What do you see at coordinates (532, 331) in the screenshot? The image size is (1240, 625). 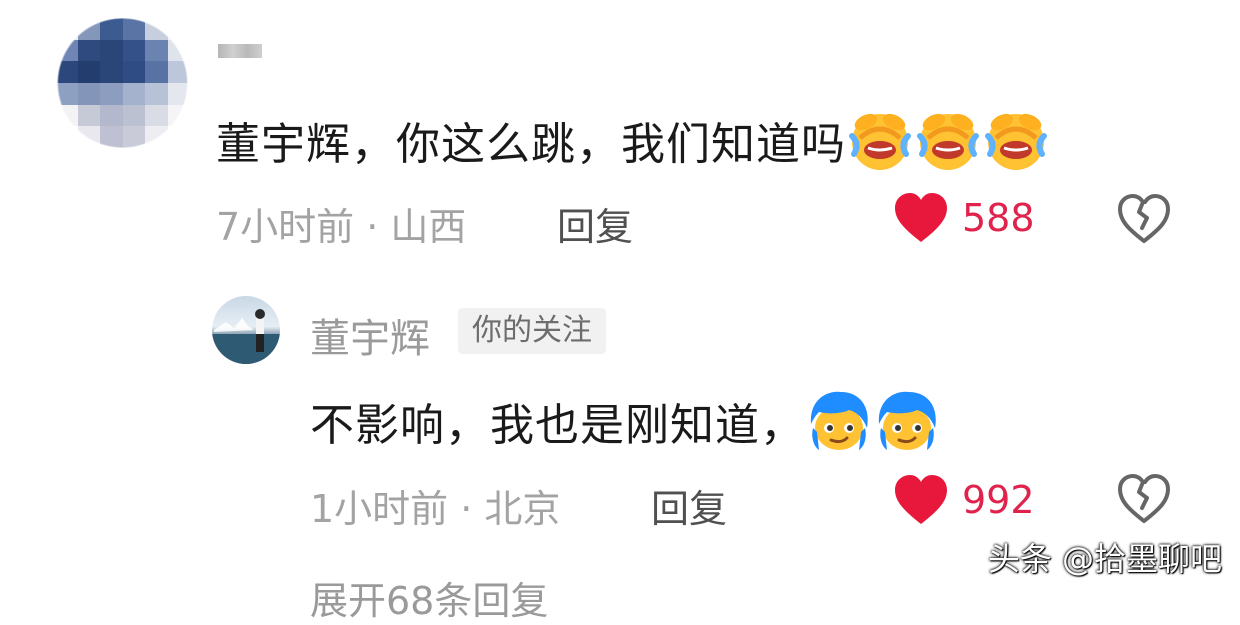 I see `following-badge: 你的关注` at bounding box center [532, 331].